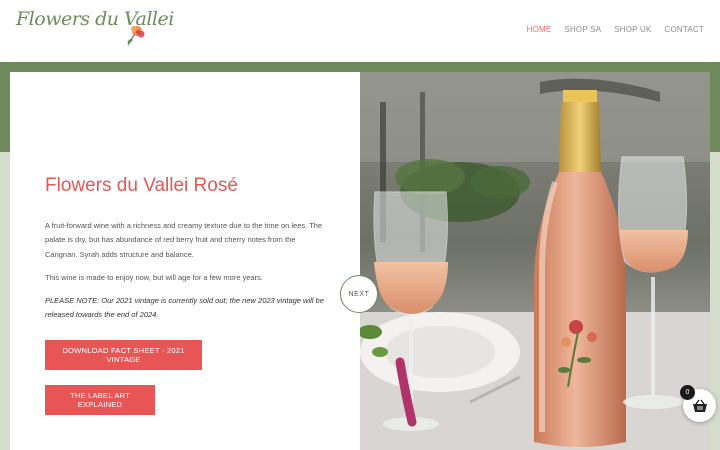  What do you see at coordinates (582, 29) in the screenshot?
I see `nav-shop-sa: SHOP SA` at bounding box center [582, 29].